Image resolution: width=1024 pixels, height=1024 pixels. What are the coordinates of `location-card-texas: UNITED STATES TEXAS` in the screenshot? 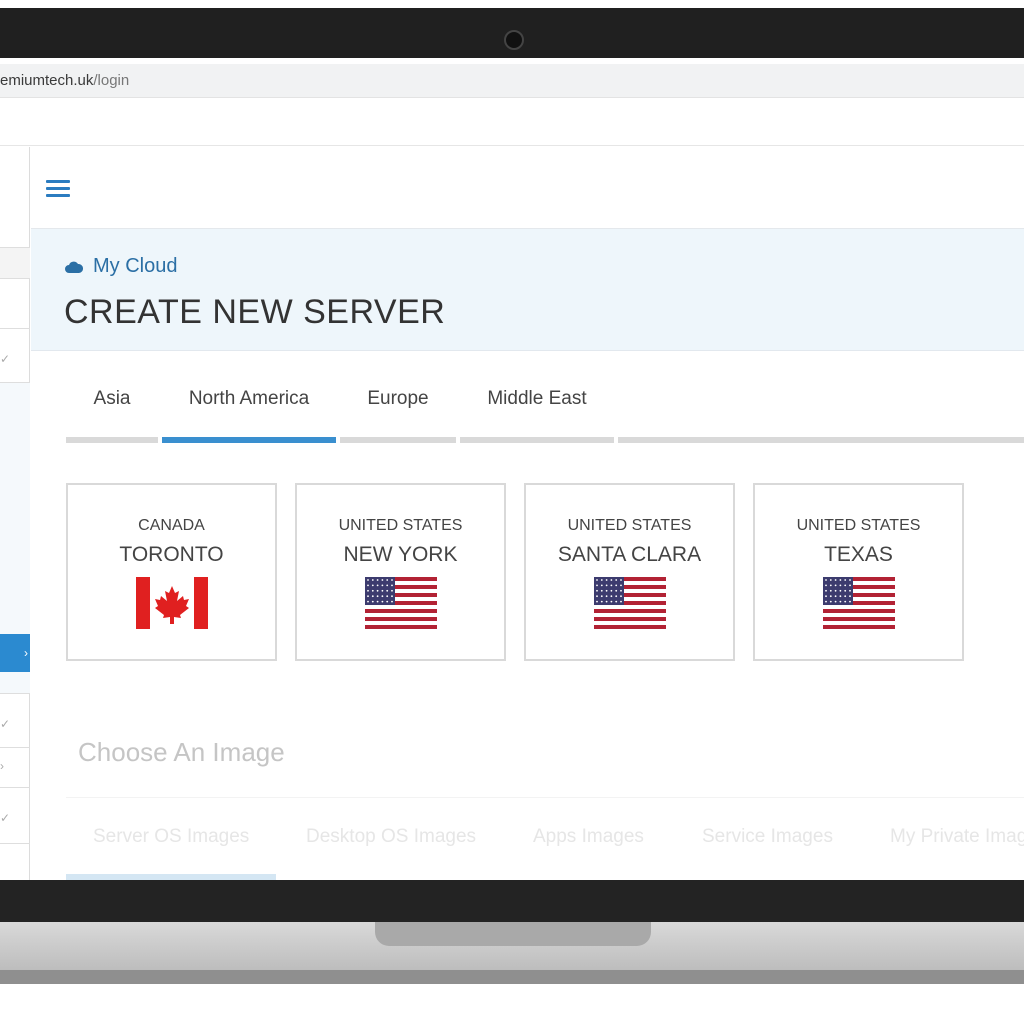 It's located at (858, 572).